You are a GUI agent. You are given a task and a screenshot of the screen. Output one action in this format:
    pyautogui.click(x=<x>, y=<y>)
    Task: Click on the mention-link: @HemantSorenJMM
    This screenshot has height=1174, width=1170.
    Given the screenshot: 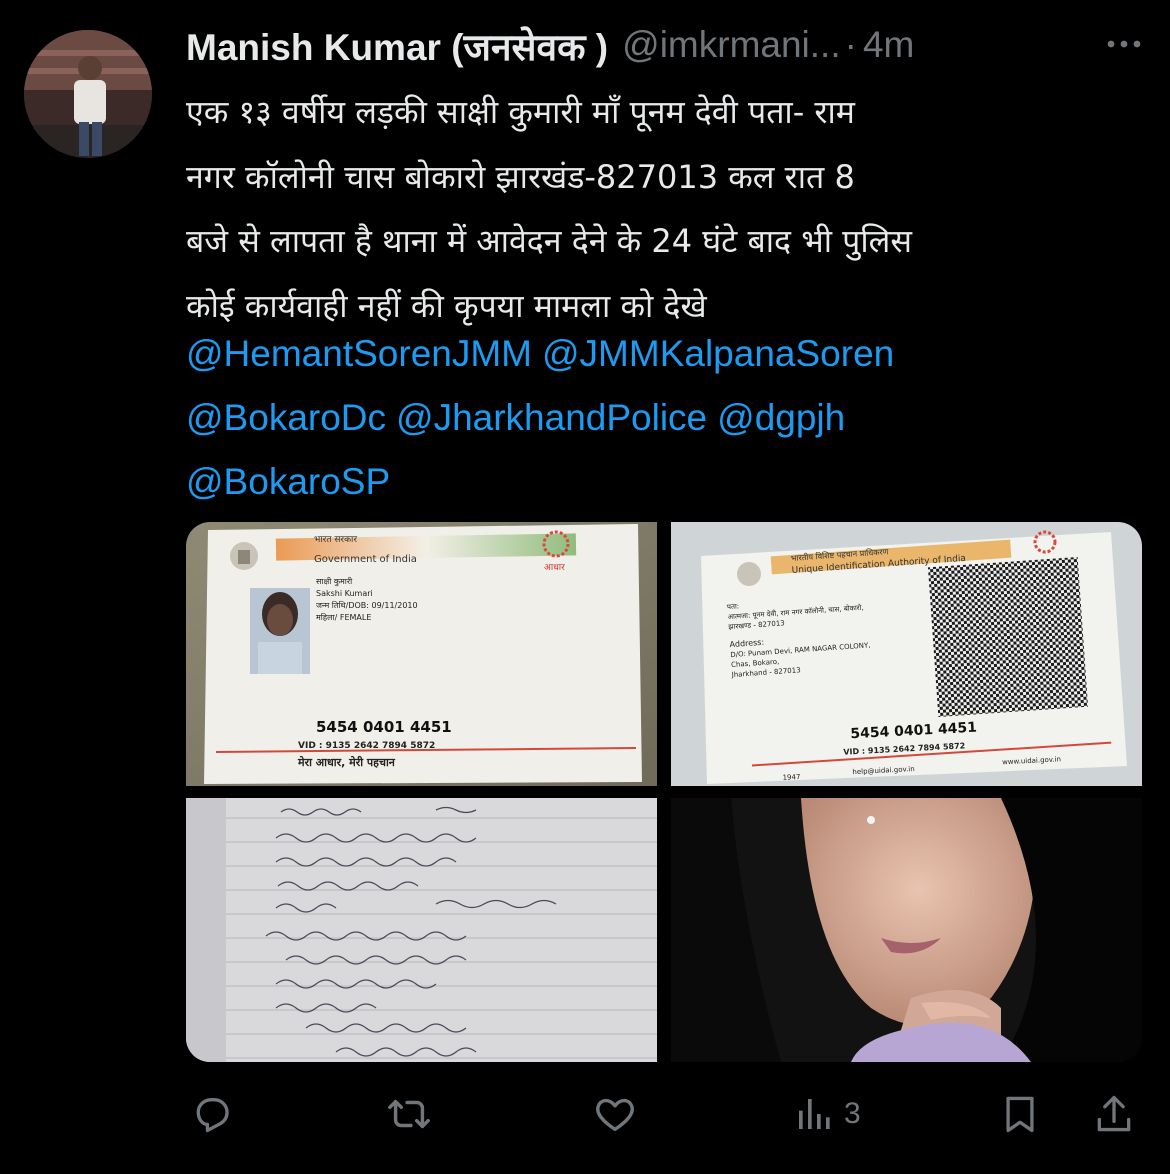 What is the action you would take?
    pyautogui.click(x=359, y=353)
    